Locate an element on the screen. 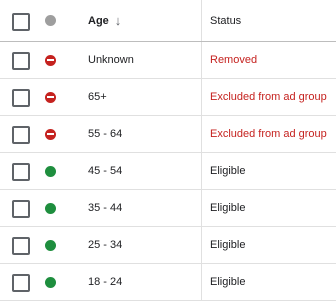  status-cell: Removed is located at coordinates (234, 60).